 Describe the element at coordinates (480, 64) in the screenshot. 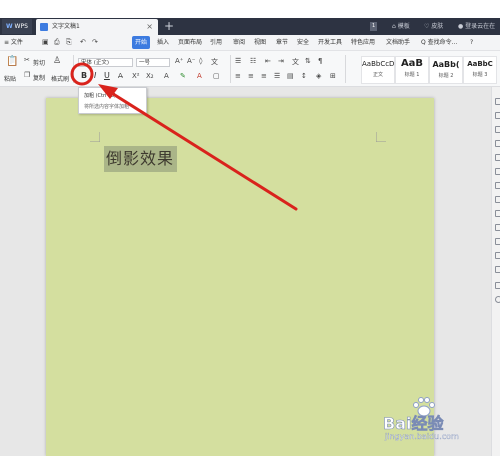

I see `style-preview: AaBbC` at that location.